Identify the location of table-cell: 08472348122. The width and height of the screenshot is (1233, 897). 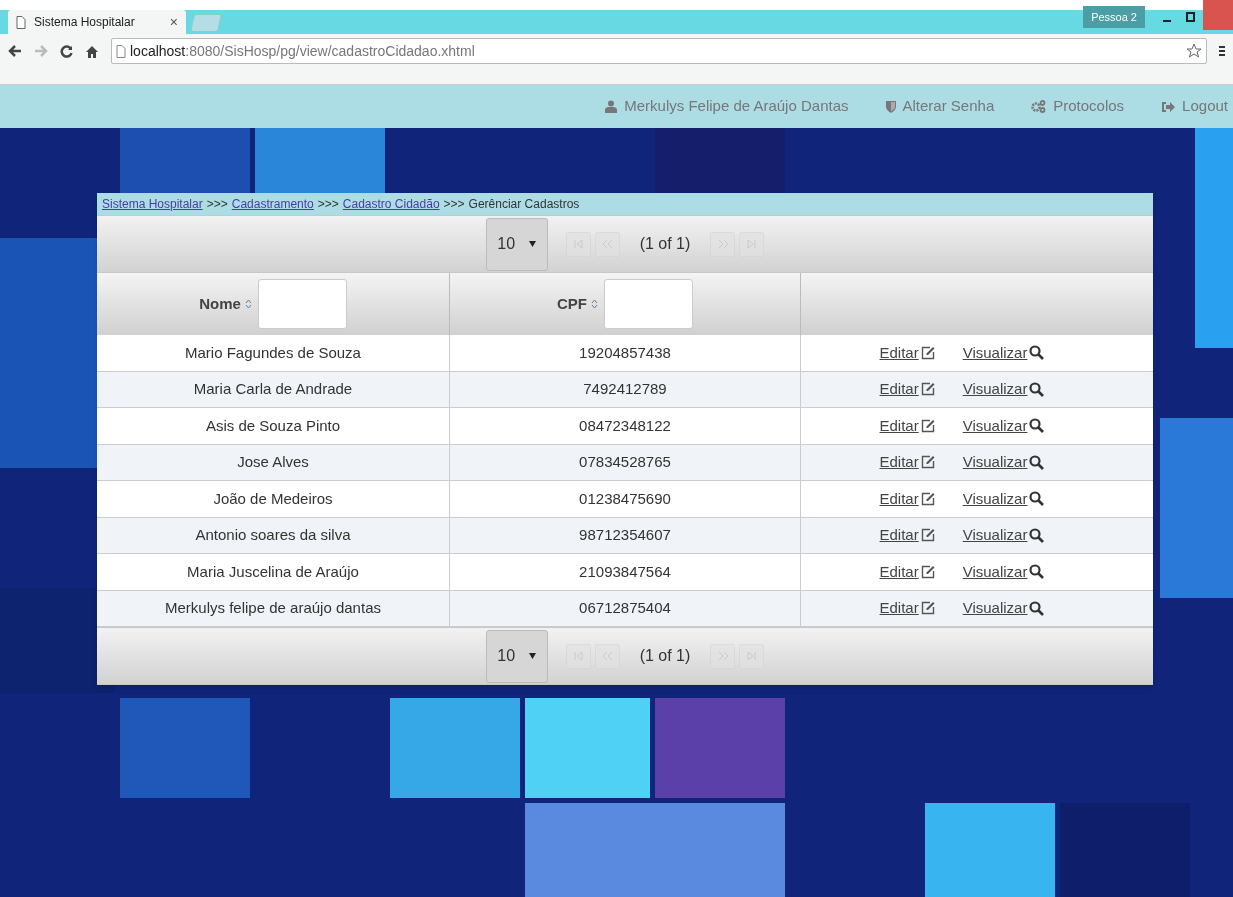
(625, 426).